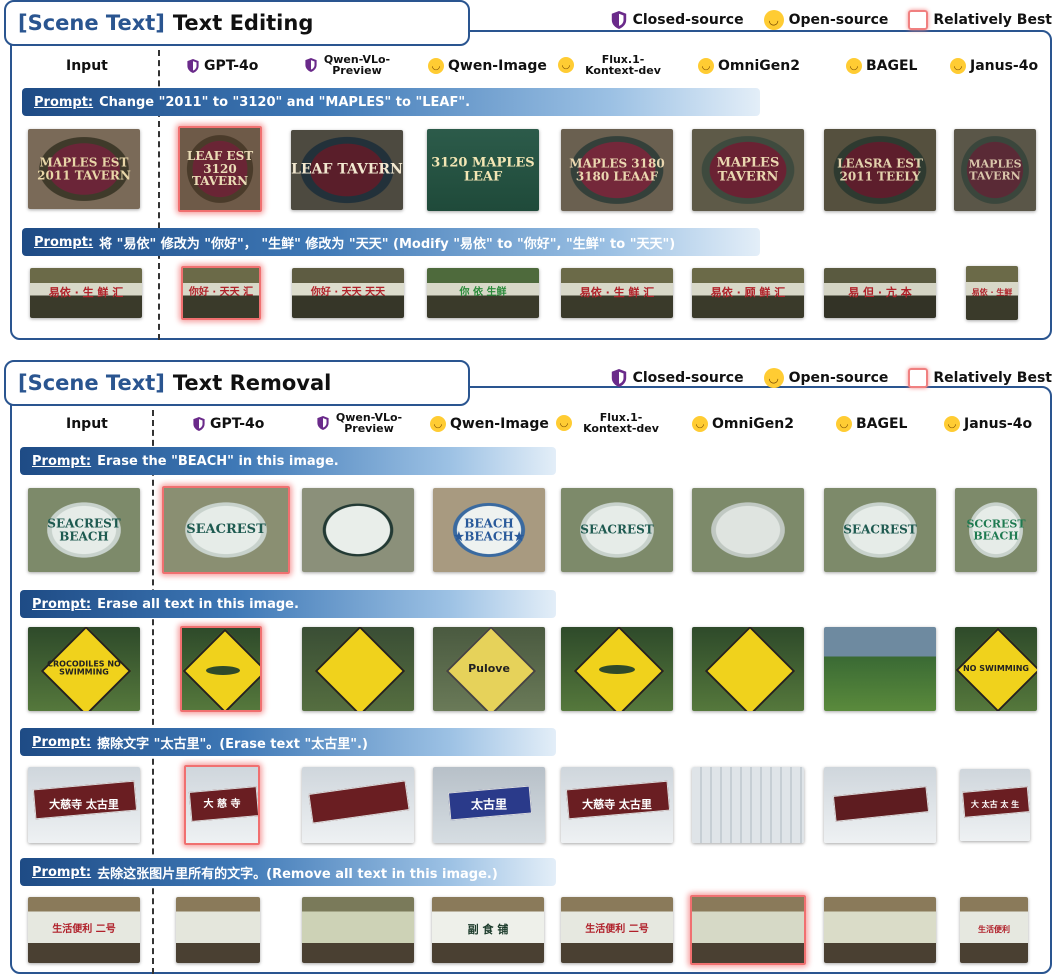 This screenshot has height=977, width=1064. I want to click on section-tag: [Scene Text], so click(91, 23).